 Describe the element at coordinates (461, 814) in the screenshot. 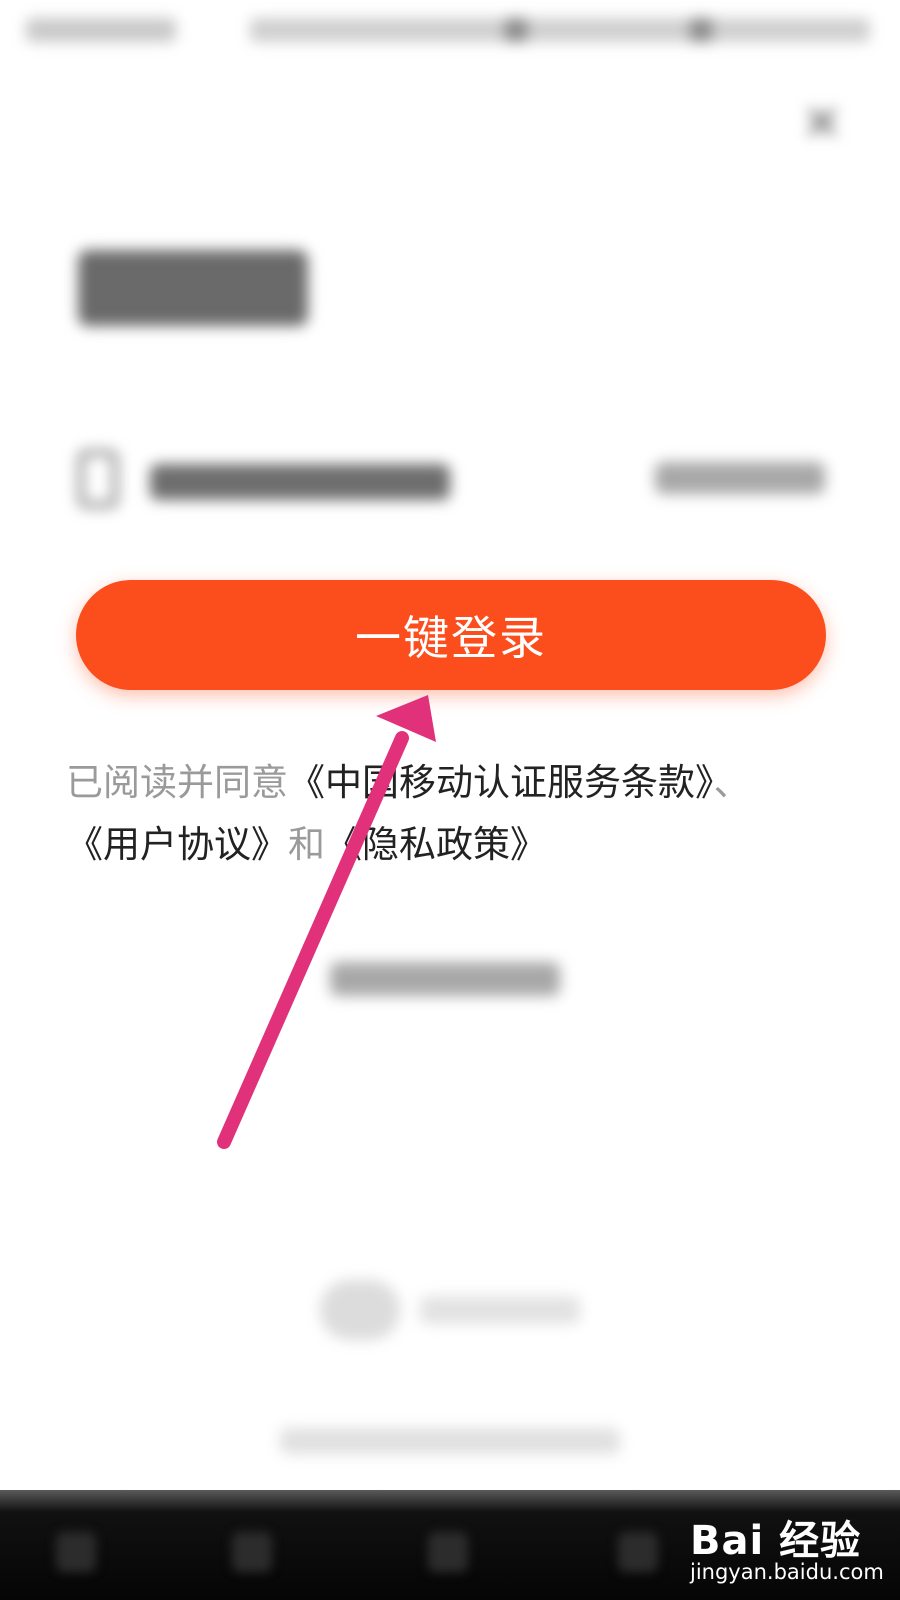

I see `agreement-text: 已阅读并同意《中国移动认证服务条款》、《用户协议》和《隐私政策》` at that location.